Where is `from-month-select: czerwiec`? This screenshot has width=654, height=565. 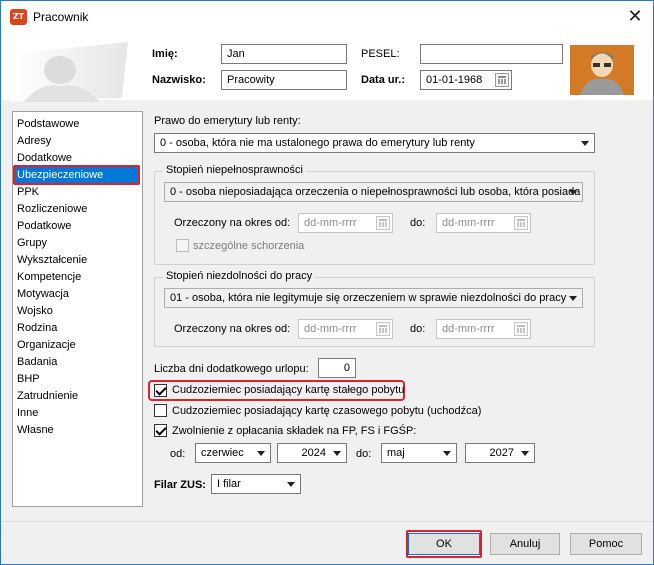 from-month-select: czerwiec is located at coordinates (233, 453).